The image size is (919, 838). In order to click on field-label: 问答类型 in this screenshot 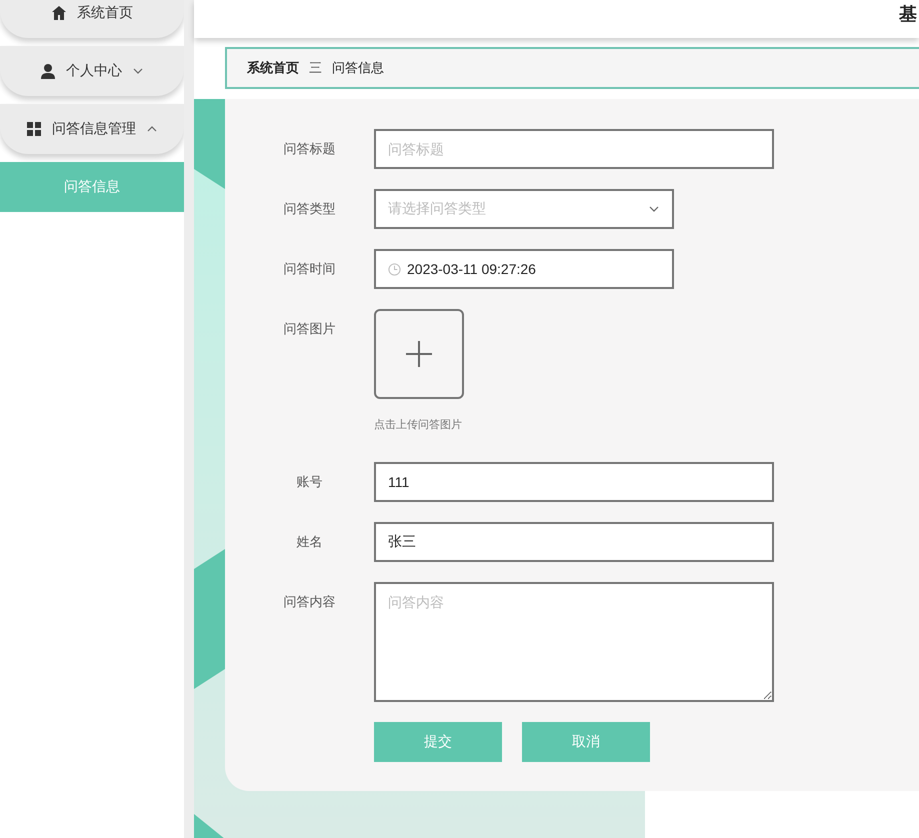, I will do `click(309, 209)`.